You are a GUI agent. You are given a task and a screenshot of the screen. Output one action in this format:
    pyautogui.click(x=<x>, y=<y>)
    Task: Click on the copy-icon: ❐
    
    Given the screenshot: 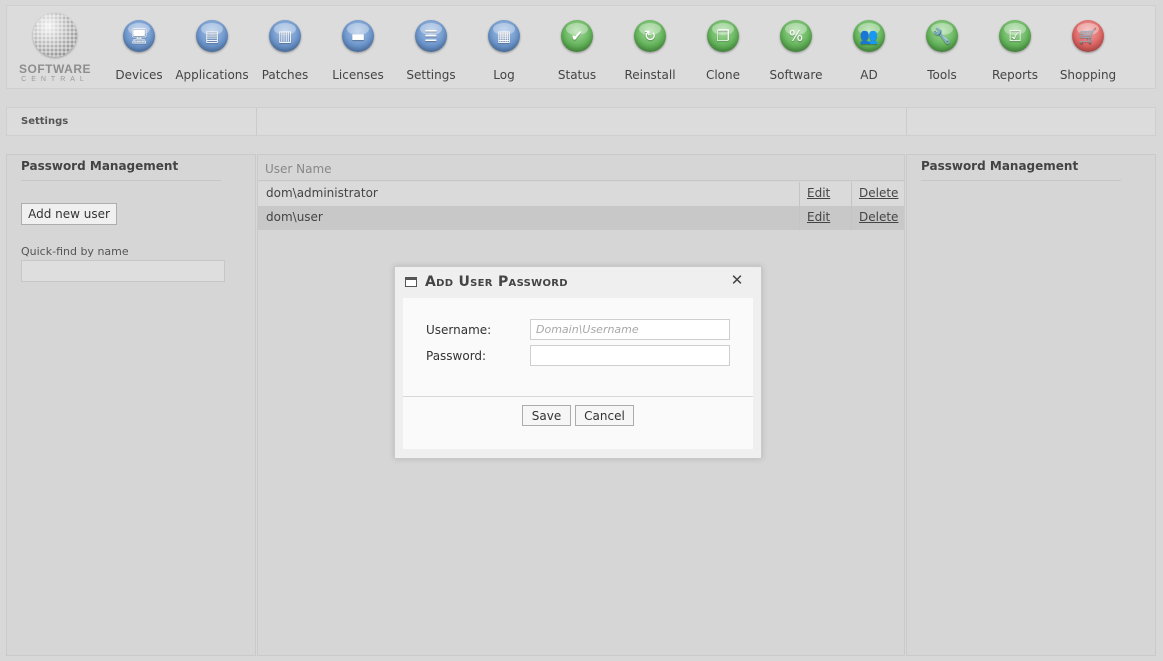 What is the action you would take?
    pyautogui.click(x=723, y=36)
    